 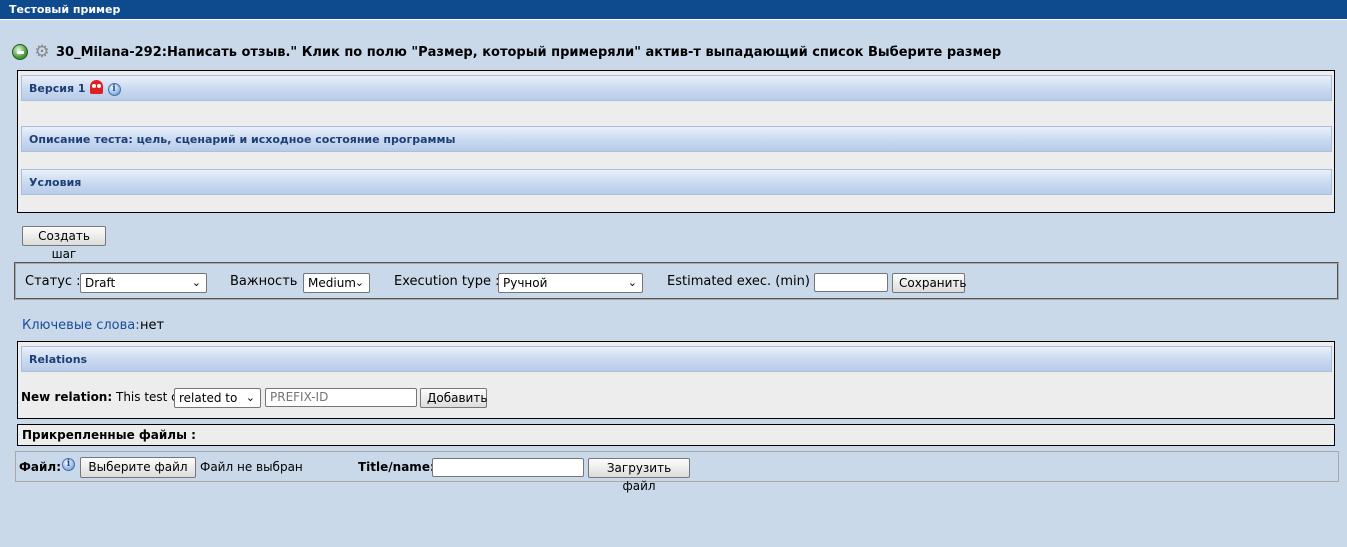 What do you see at coordinates (138, 467) in the screenshot?
I see `choose-file-button: Выберите файл` at bounding box center [138, 467].